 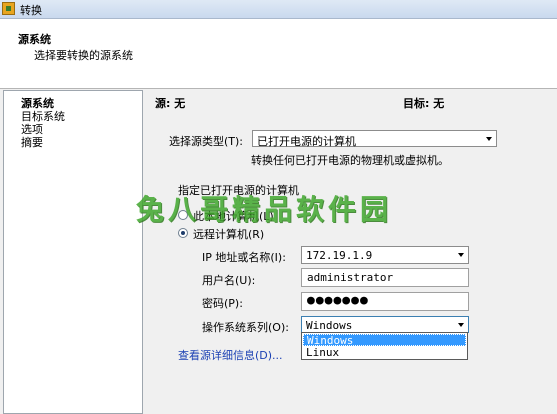 I want to click on password-label: 密码(P):, so click(x=222, y=303).